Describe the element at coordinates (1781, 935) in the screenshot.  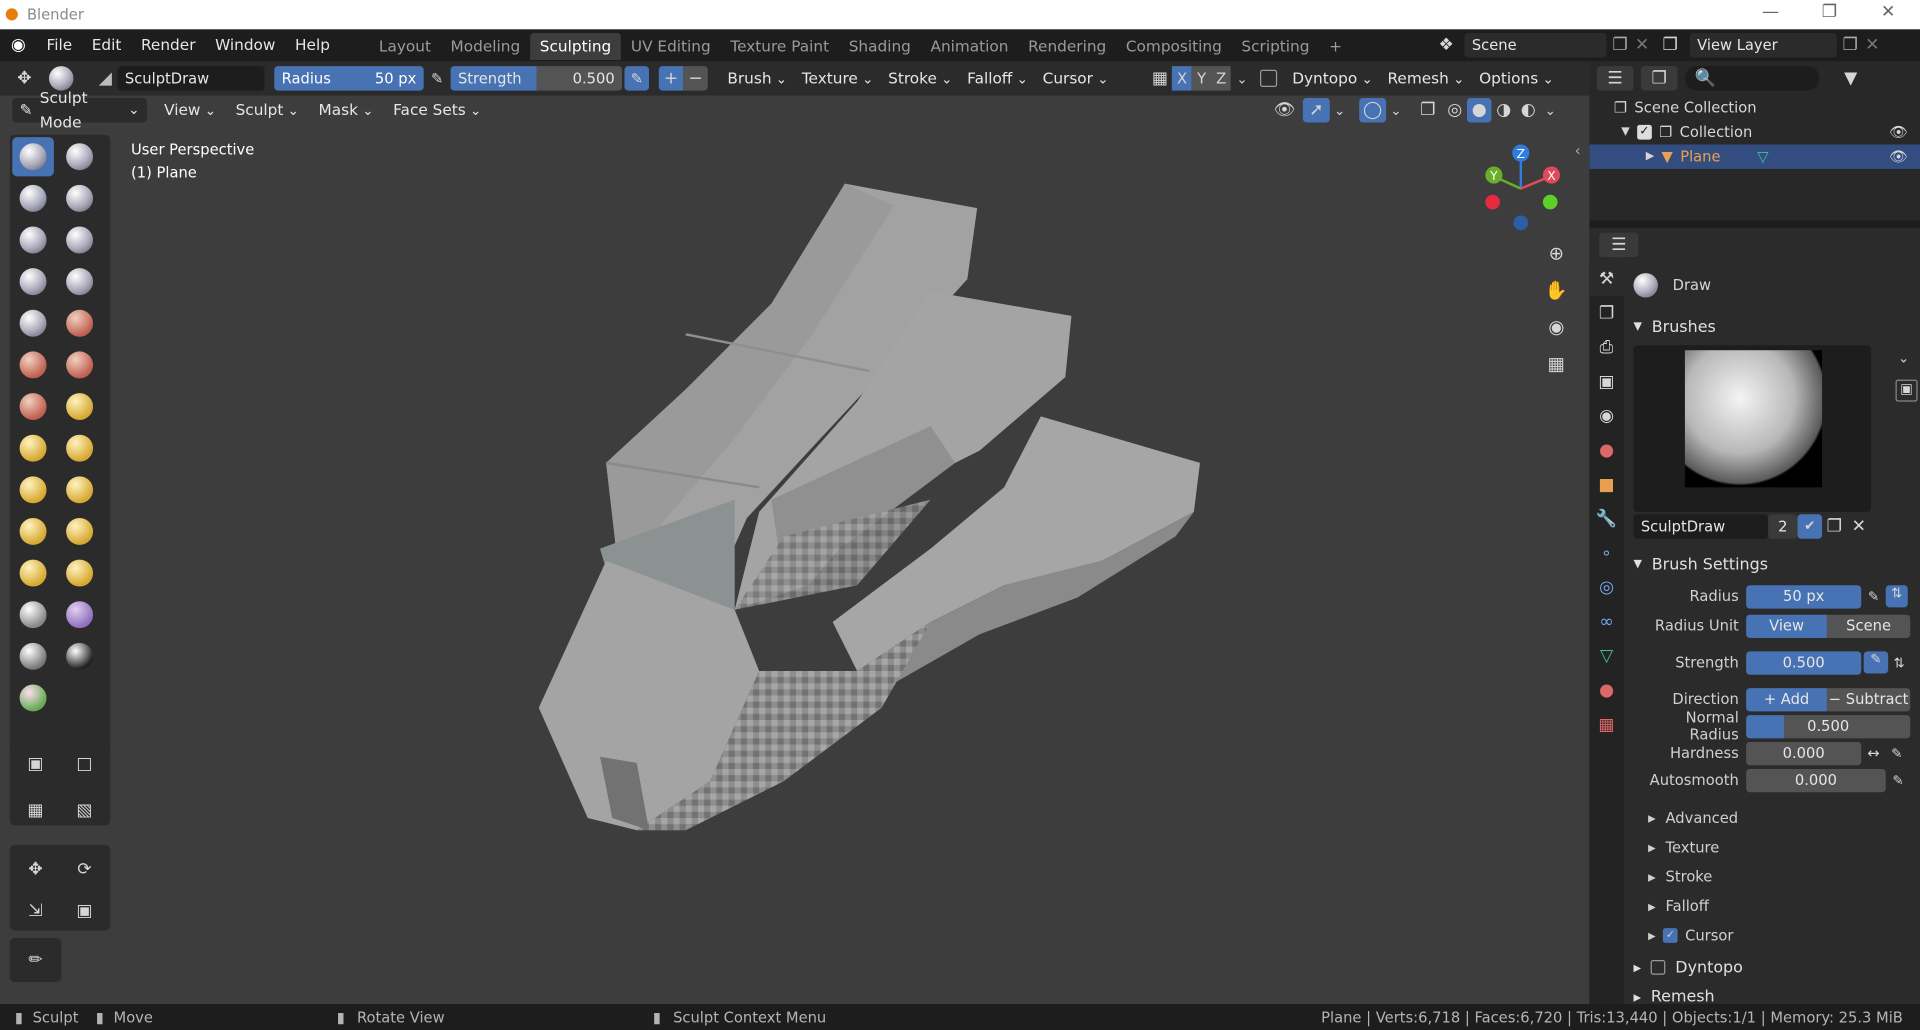
I see `subpanel-cursor: ▶ ✓ Cursor` at that location.